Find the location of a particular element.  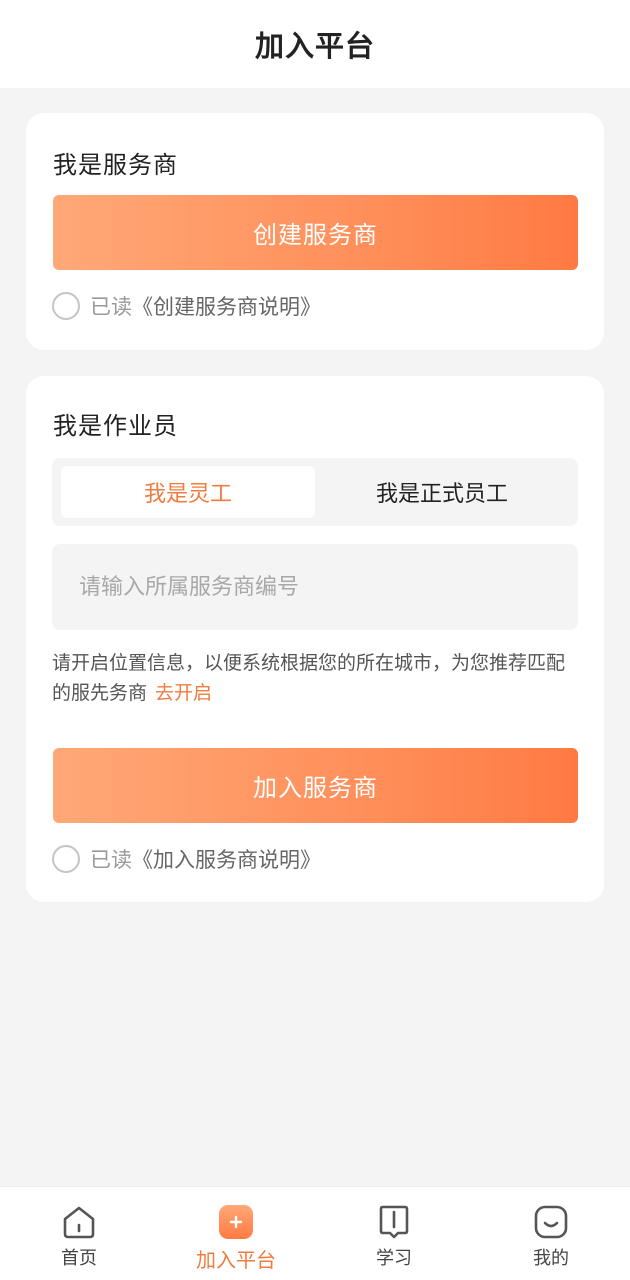

profile-icon is located at coordinates (551, 1222).